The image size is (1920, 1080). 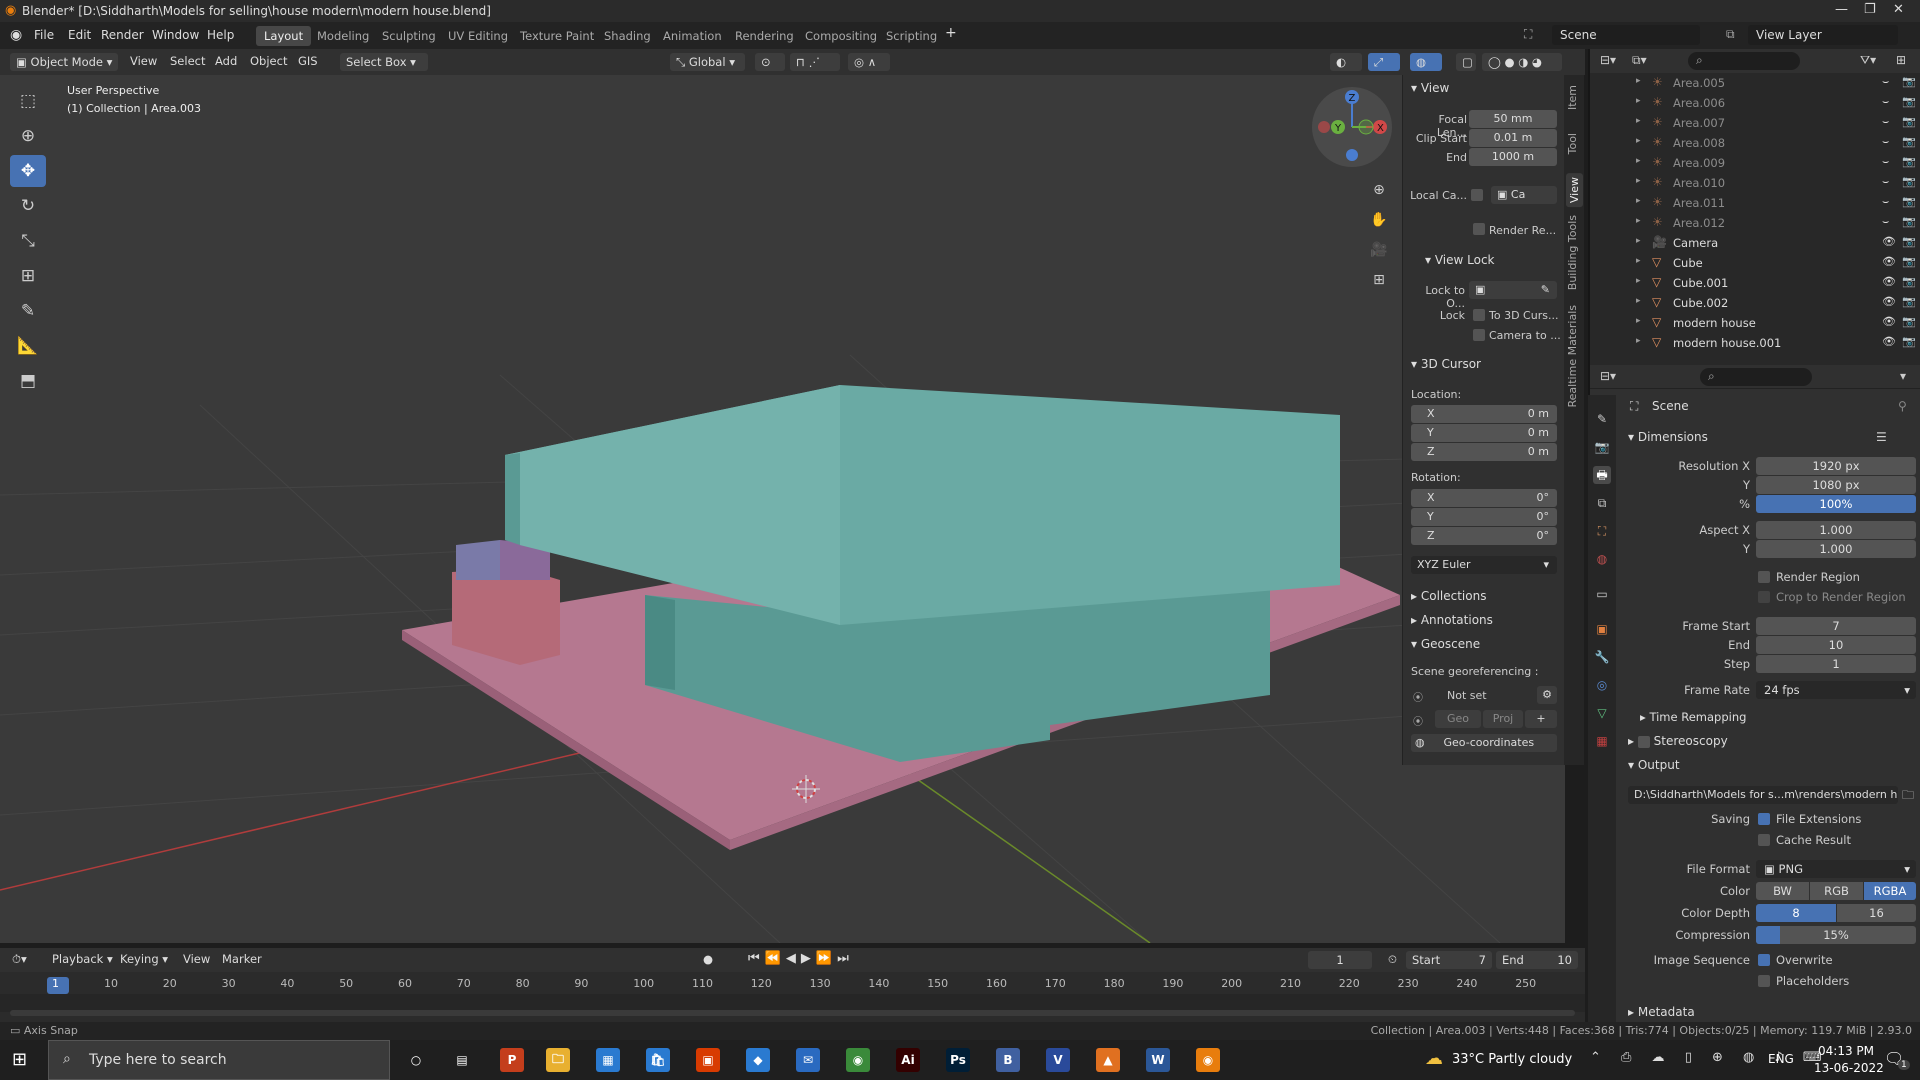 I want to click on sidebar-tab-item: Item, so click(x=1572, y=97).